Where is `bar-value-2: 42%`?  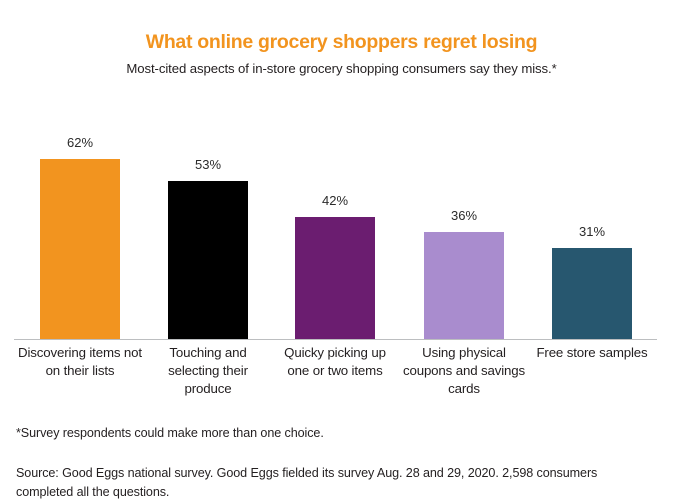 bar-value-2: 42% is located at coordinates (335, 200).